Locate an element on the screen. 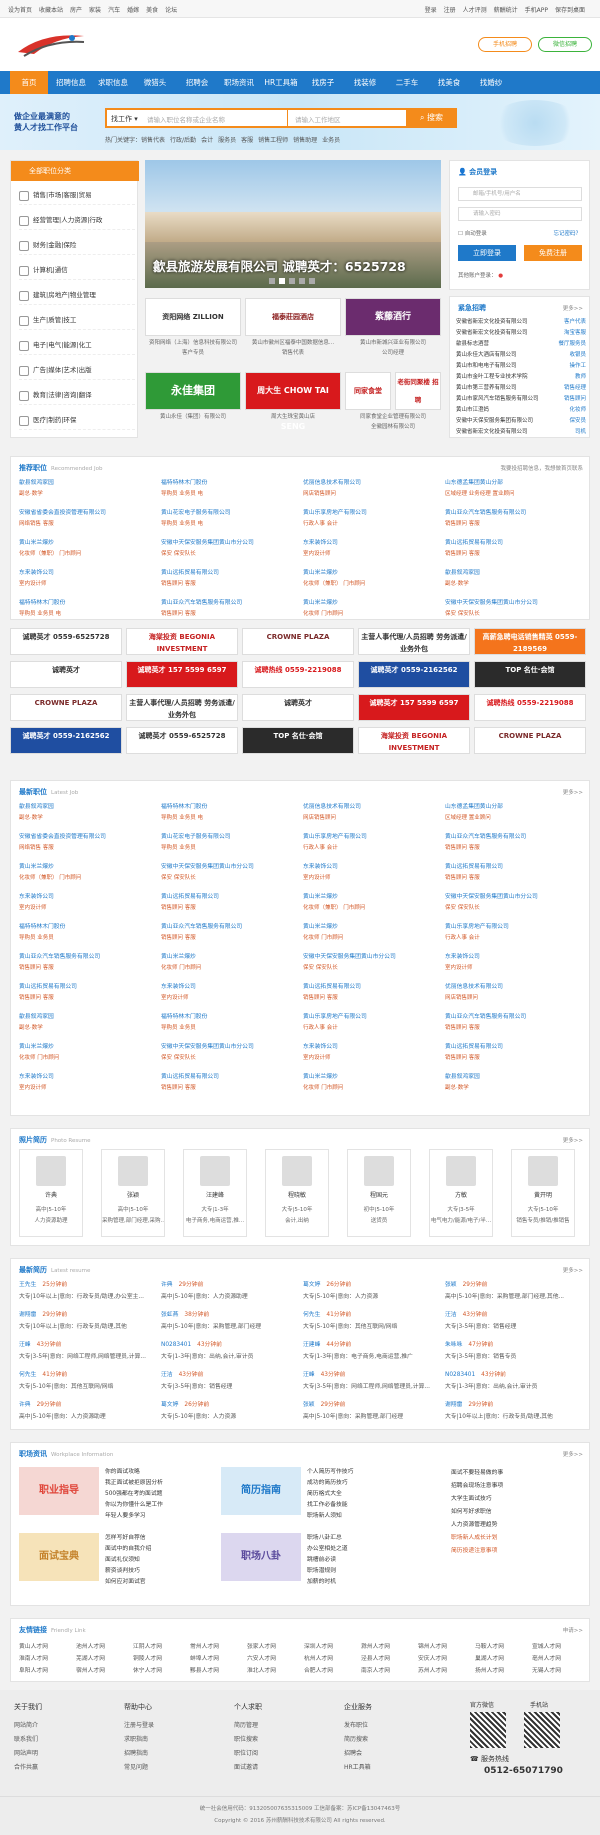 This screenshot has width=600, height=1835. job-company: 安徽中天保安服务集团黄山市分公司 is located at coordinates (231, 1045).